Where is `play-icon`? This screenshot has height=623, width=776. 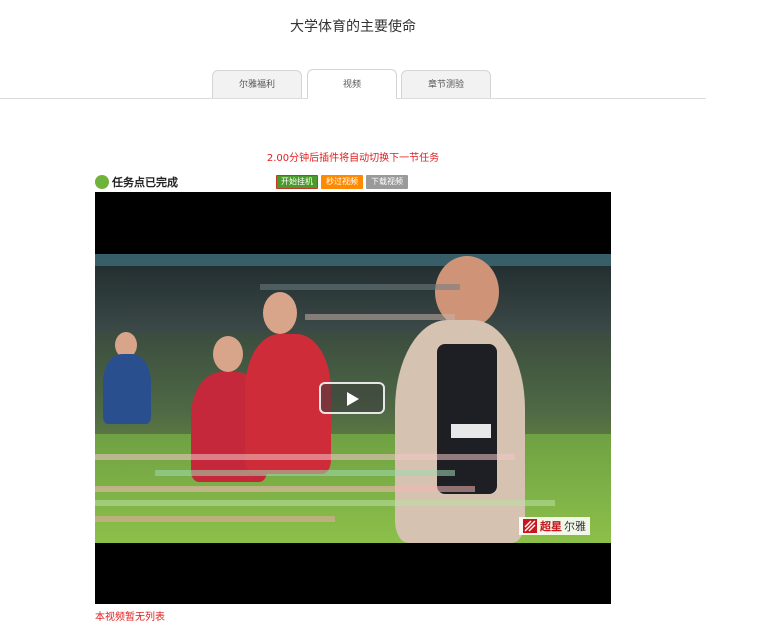 play-icon is located at coordinates (353, 399).